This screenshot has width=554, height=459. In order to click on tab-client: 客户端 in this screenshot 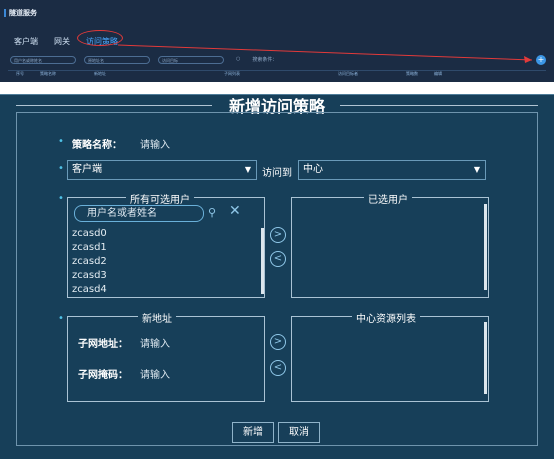, I will do `click(26, 41)`.